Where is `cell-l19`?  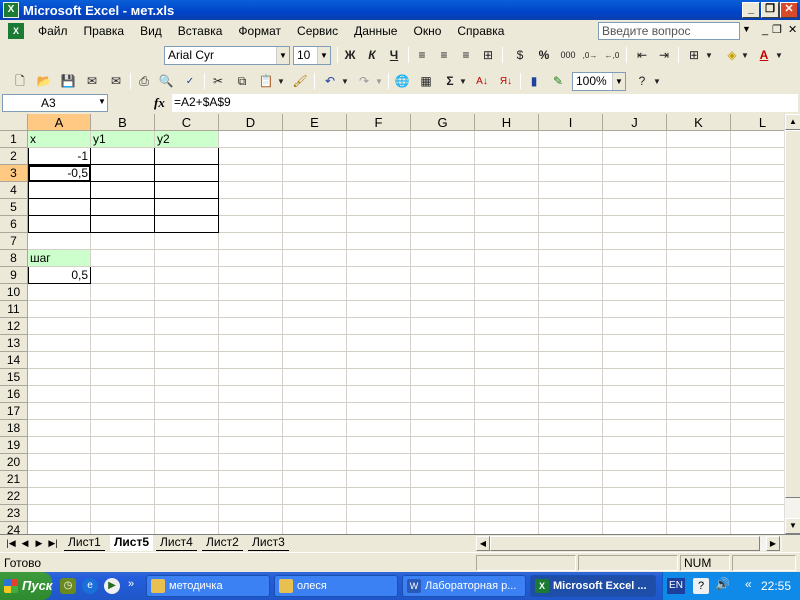 cell-l19 is located at coordinates (757, 445).